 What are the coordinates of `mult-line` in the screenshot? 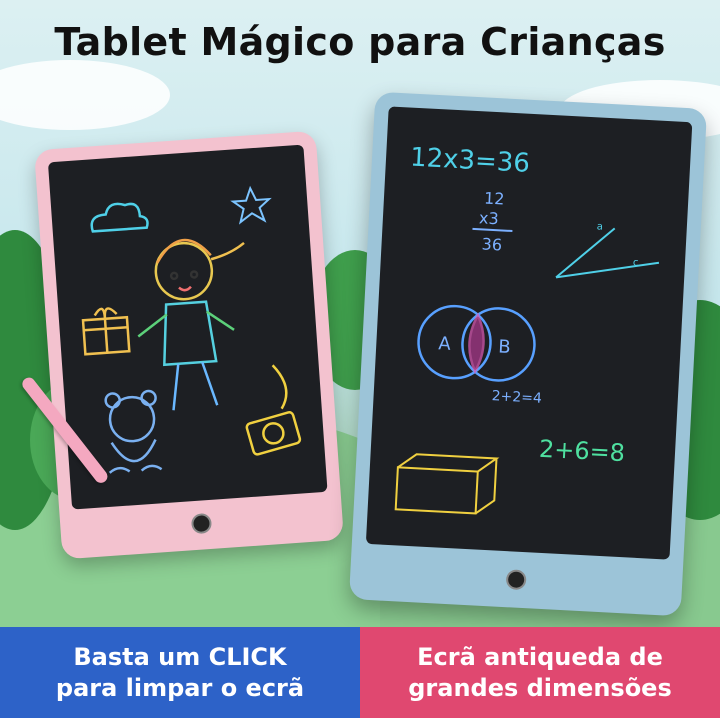 It's located at (492, 230).